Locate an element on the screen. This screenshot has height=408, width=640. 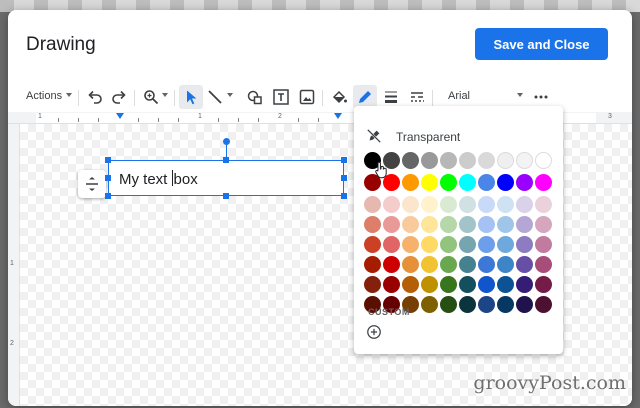
border-weight-icon is located at coordinates (391, 97).